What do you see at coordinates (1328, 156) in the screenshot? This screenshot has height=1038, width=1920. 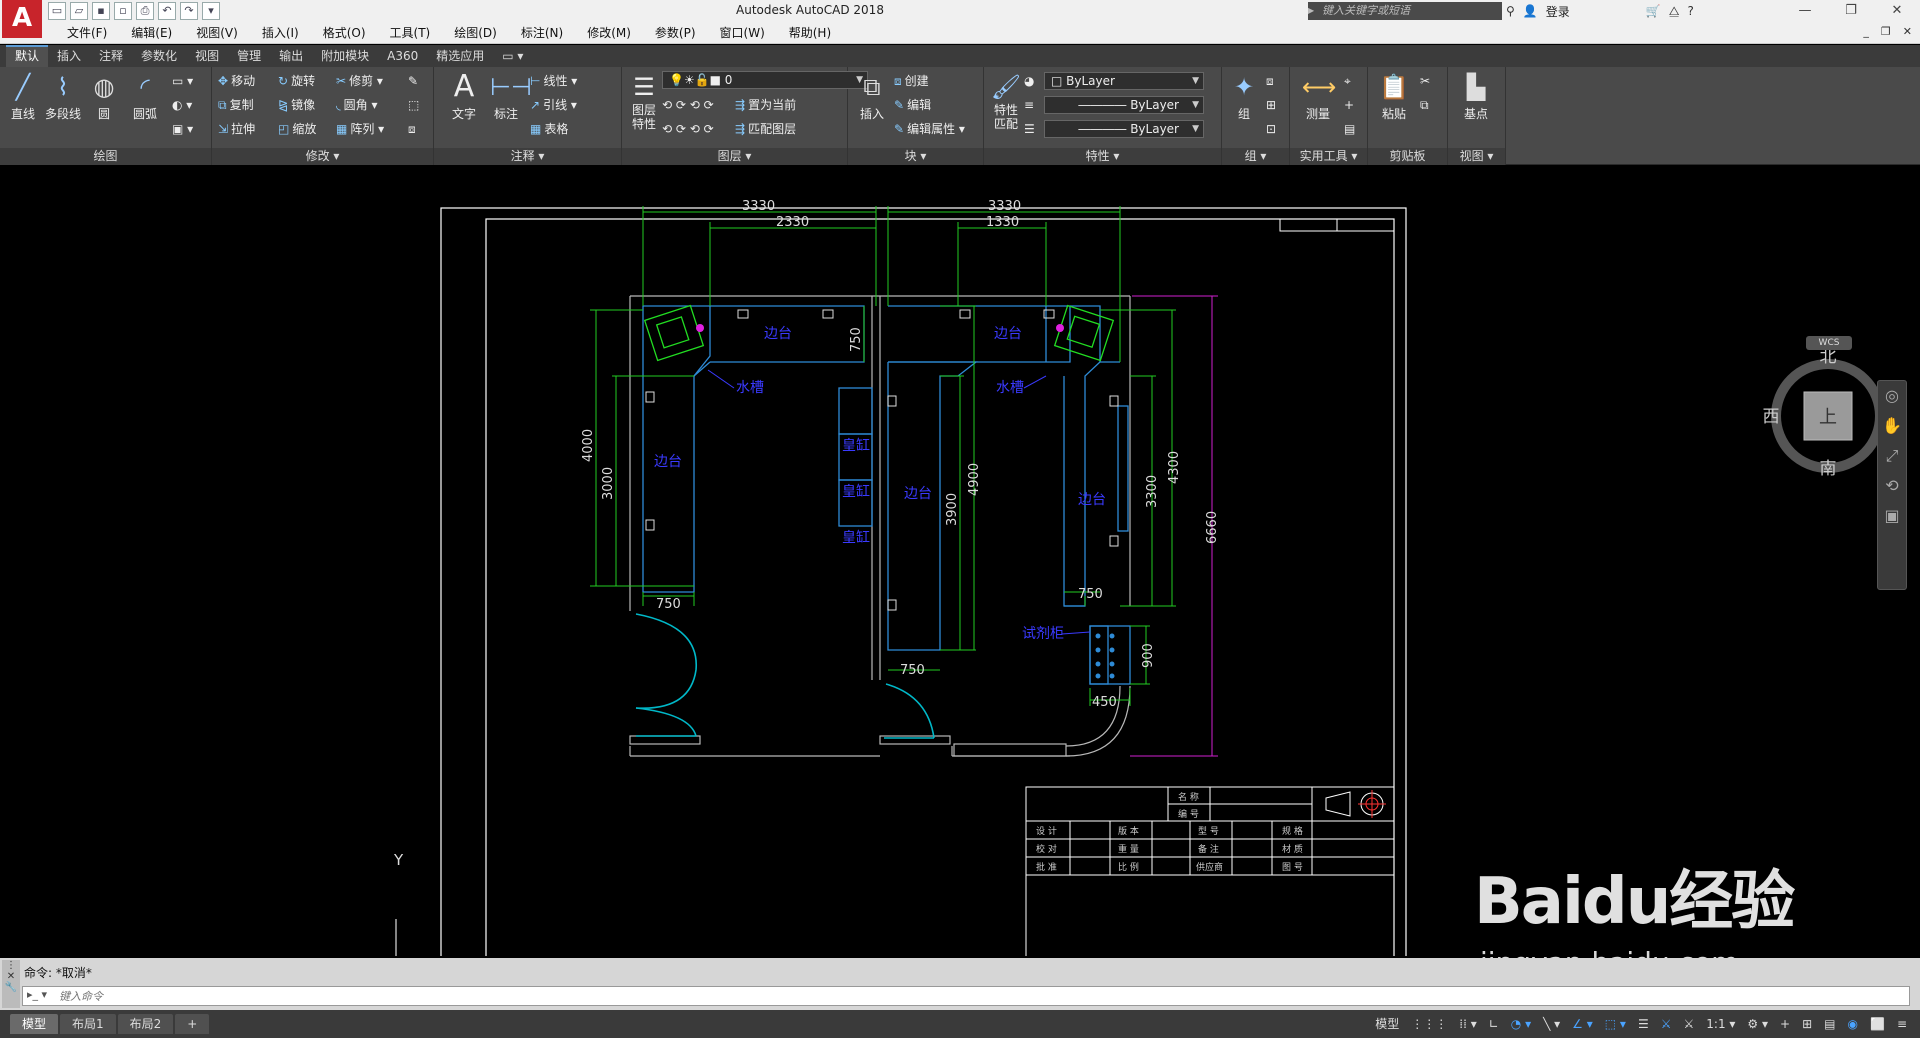 I see `panel-utilities-title: 实用工具 ▾` at bounding box center [1328, 156].